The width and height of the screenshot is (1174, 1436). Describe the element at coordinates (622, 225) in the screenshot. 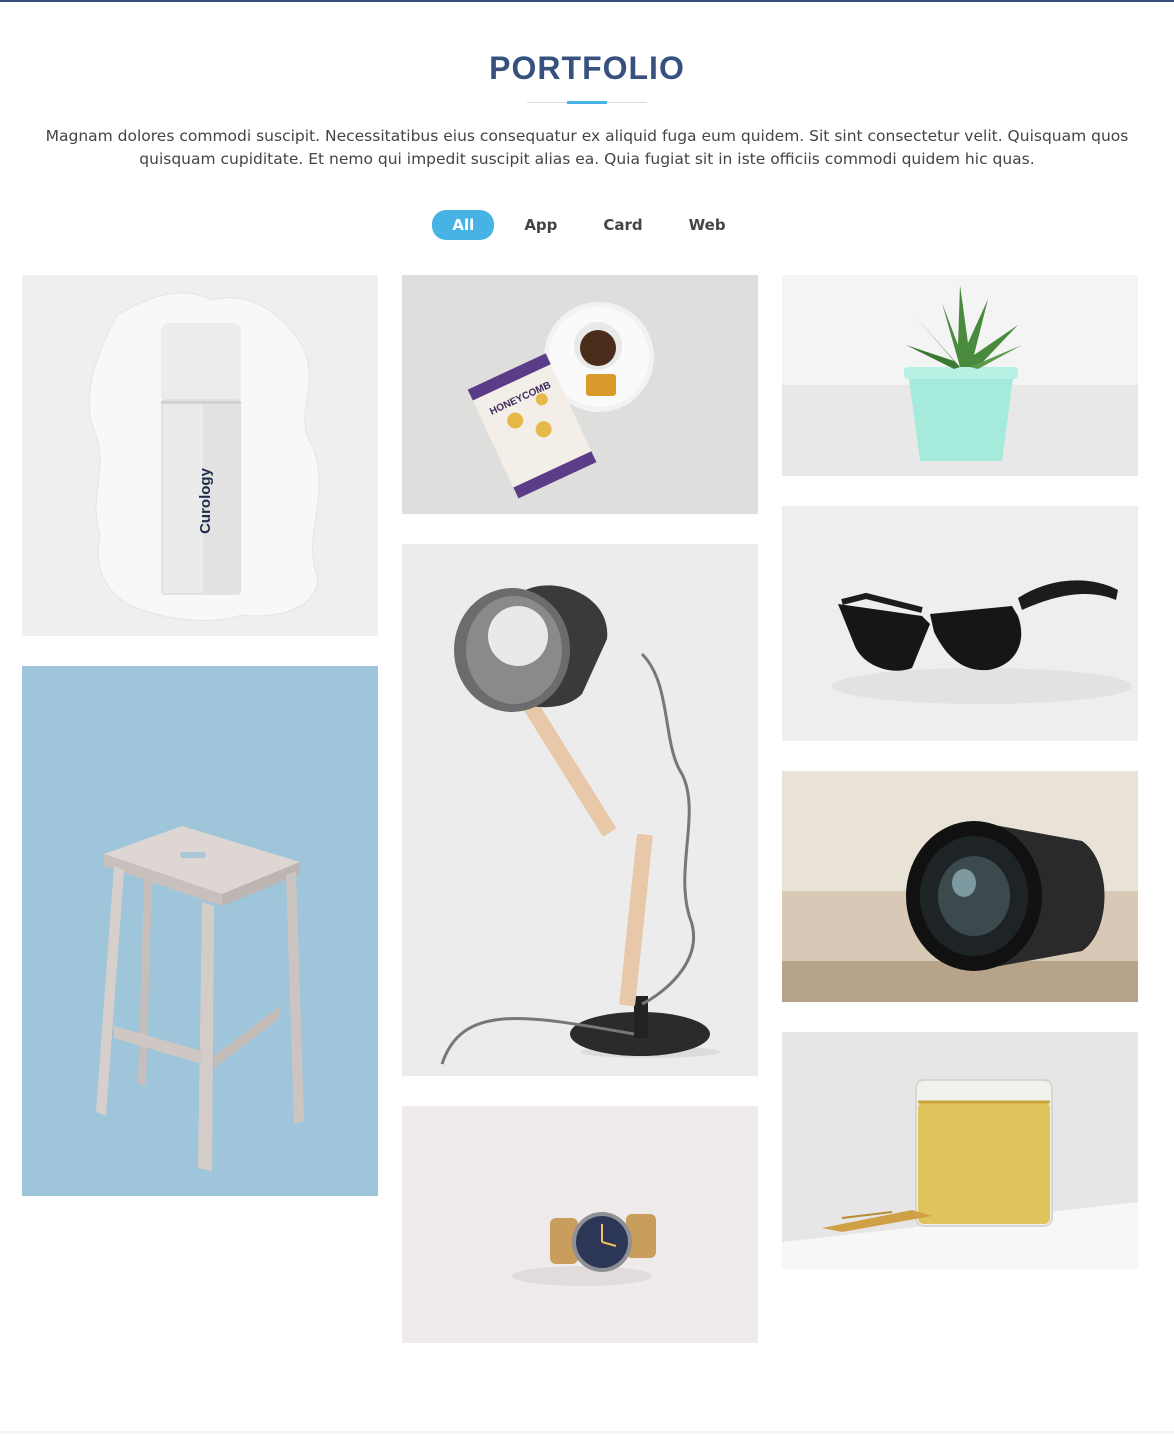

I see `filter-card: Card` at that location.